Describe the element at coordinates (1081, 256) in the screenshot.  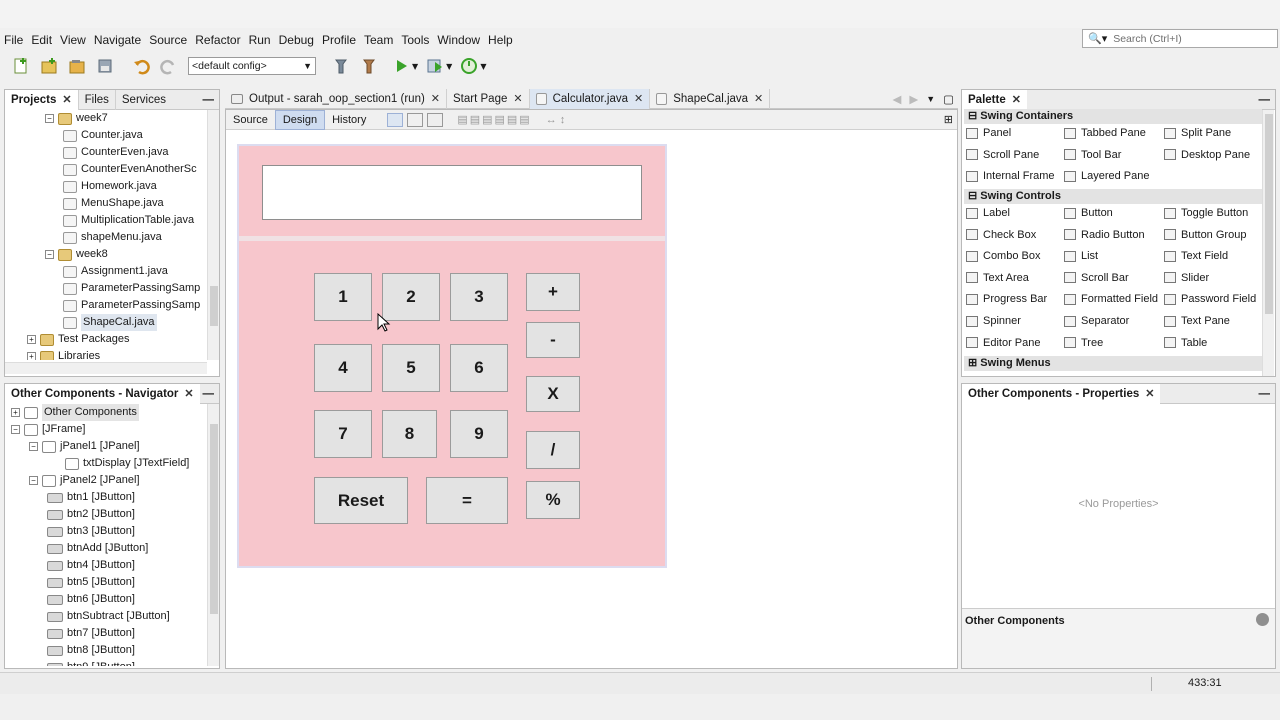
I see `palette-item: List` at that location.